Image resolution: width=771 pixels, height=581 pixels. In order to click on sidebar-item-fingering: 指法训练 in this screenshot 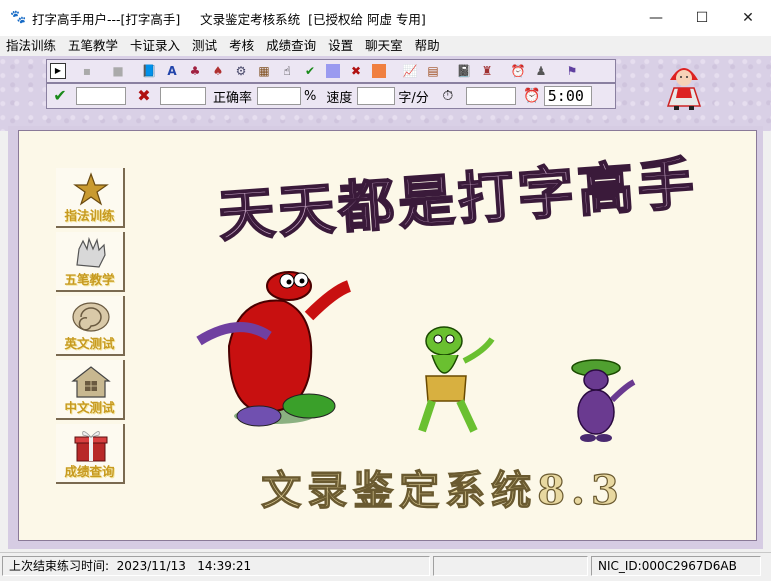, I will do `click(90, 198)`.